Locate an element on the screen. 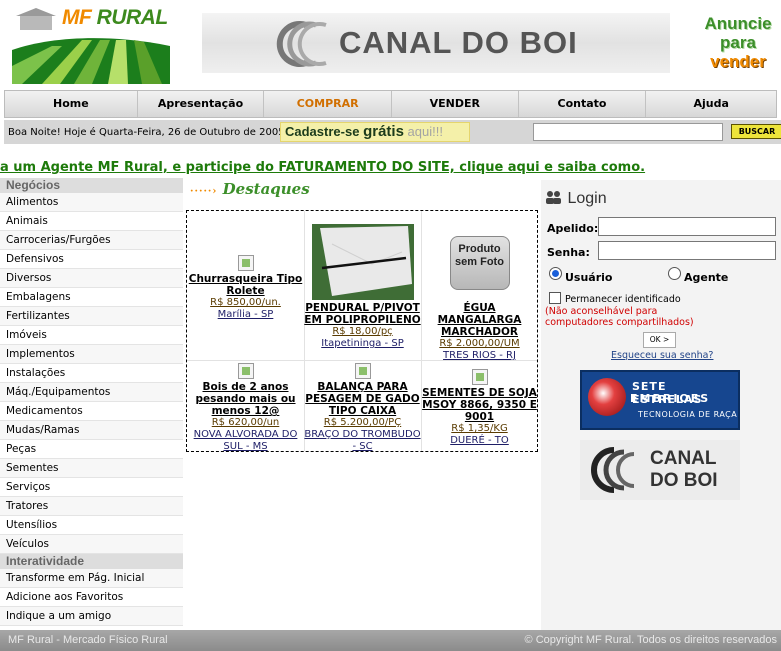 The width and height of the screenshot is (781, 651). sidebar-item-negocio: Animais is located at coordinates (91, 221).